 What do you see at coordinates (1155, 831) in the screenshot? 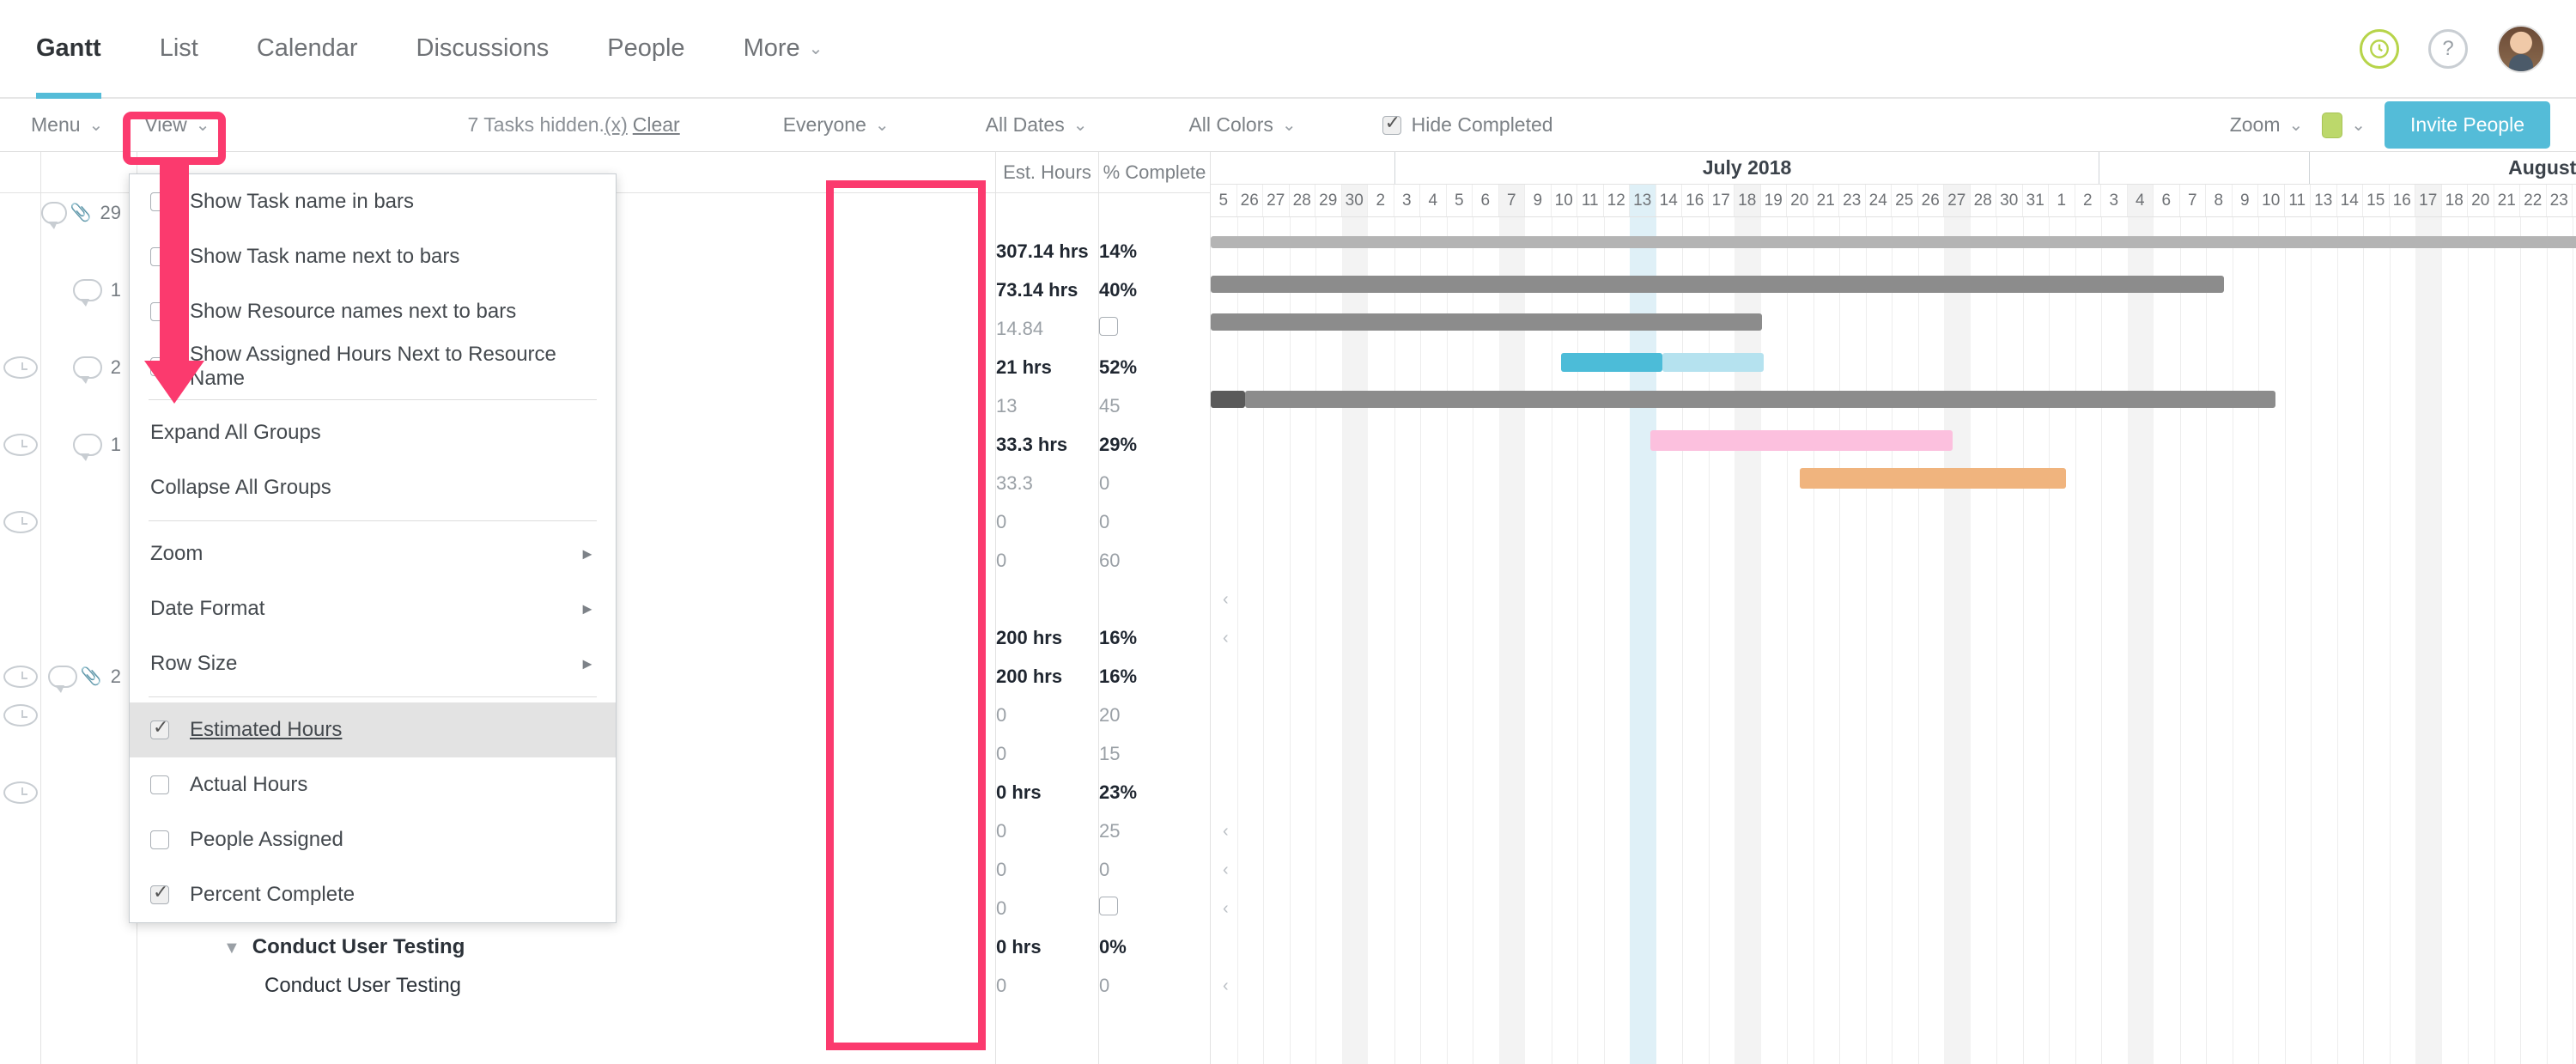
I see `percent-complete-cell: 25` at bounding box center [1155, 831].